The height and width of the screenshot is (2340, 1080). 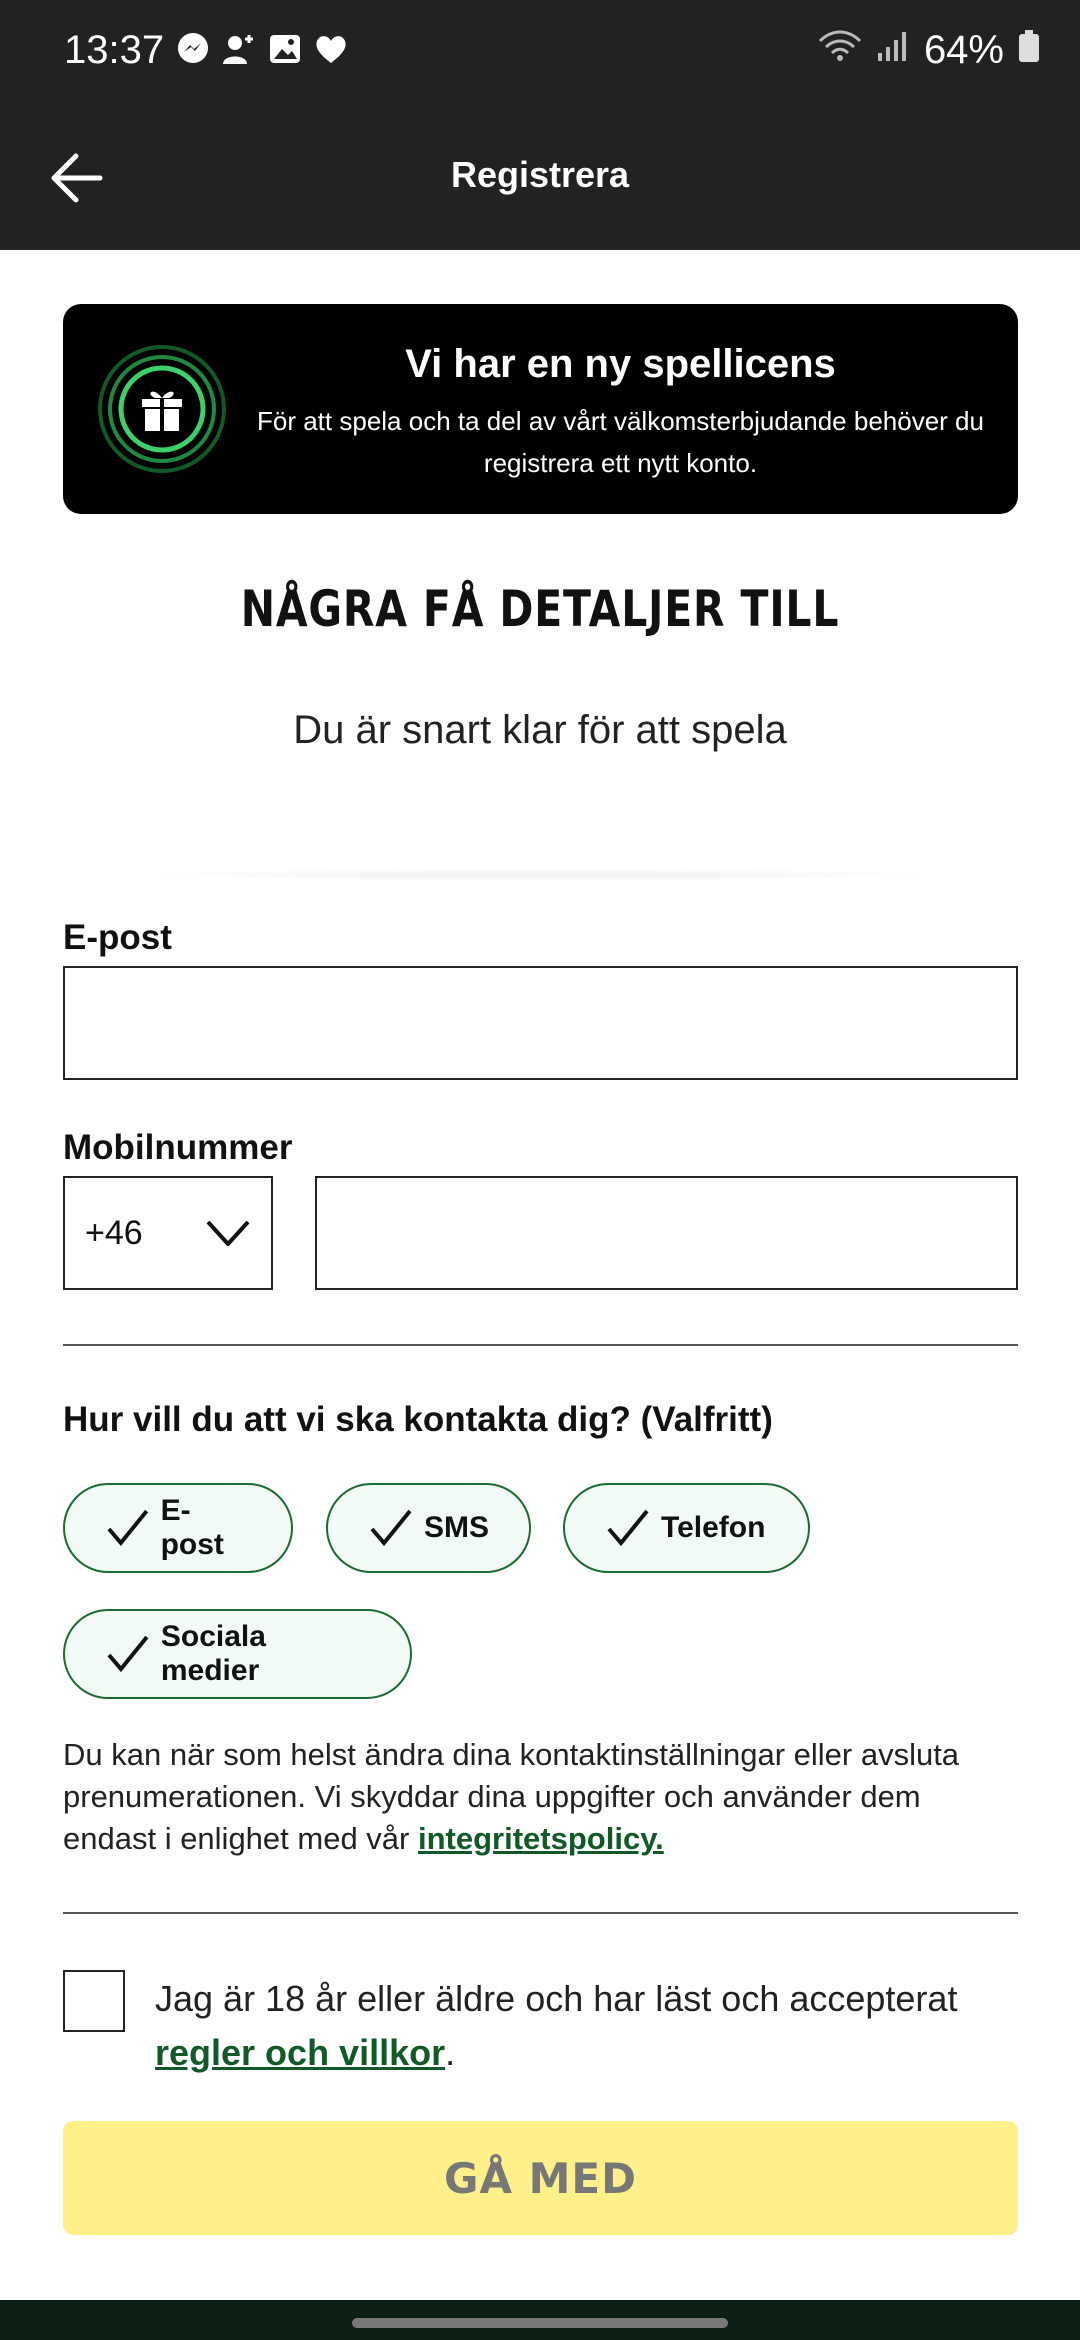 I want to click on section-subheading: Du är snart klar för att spela, so click(x=540, y=730).